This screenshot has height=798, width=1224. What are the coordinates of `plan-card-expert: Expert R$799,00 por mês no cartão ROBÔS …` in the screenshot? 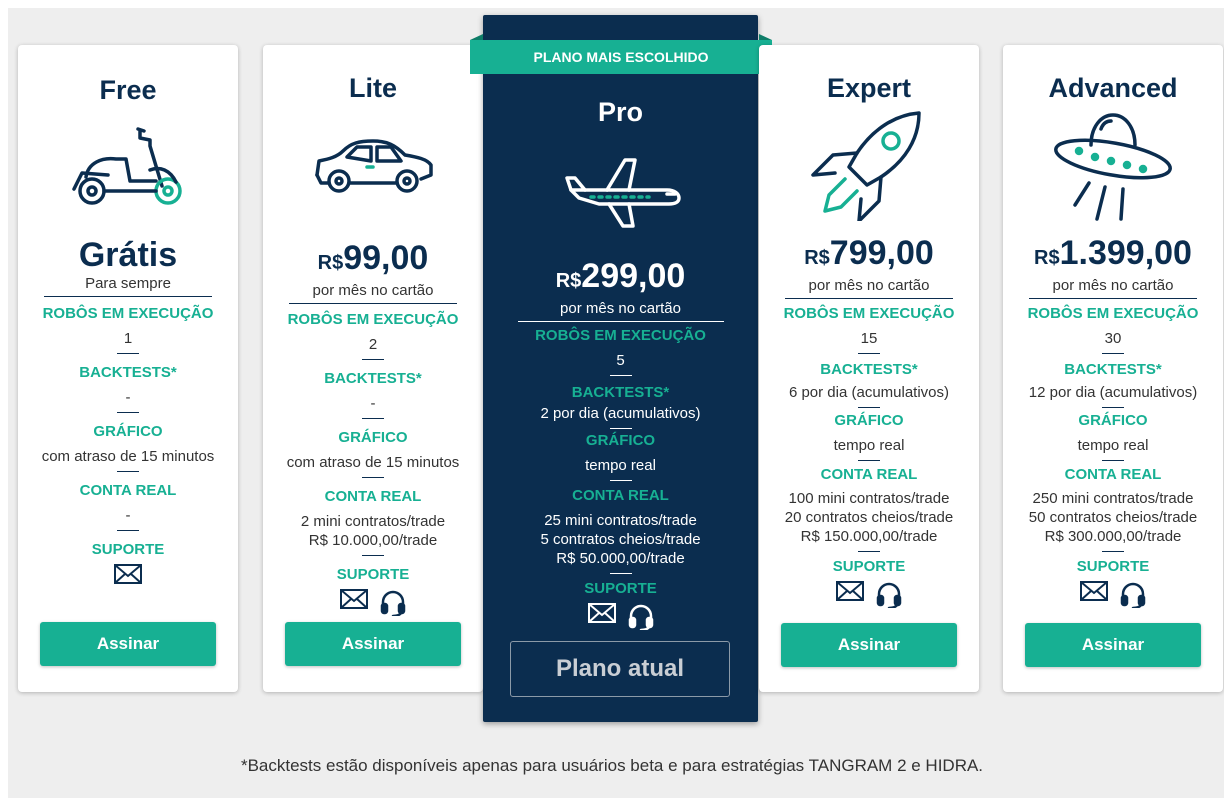 It's located at (869, 368).